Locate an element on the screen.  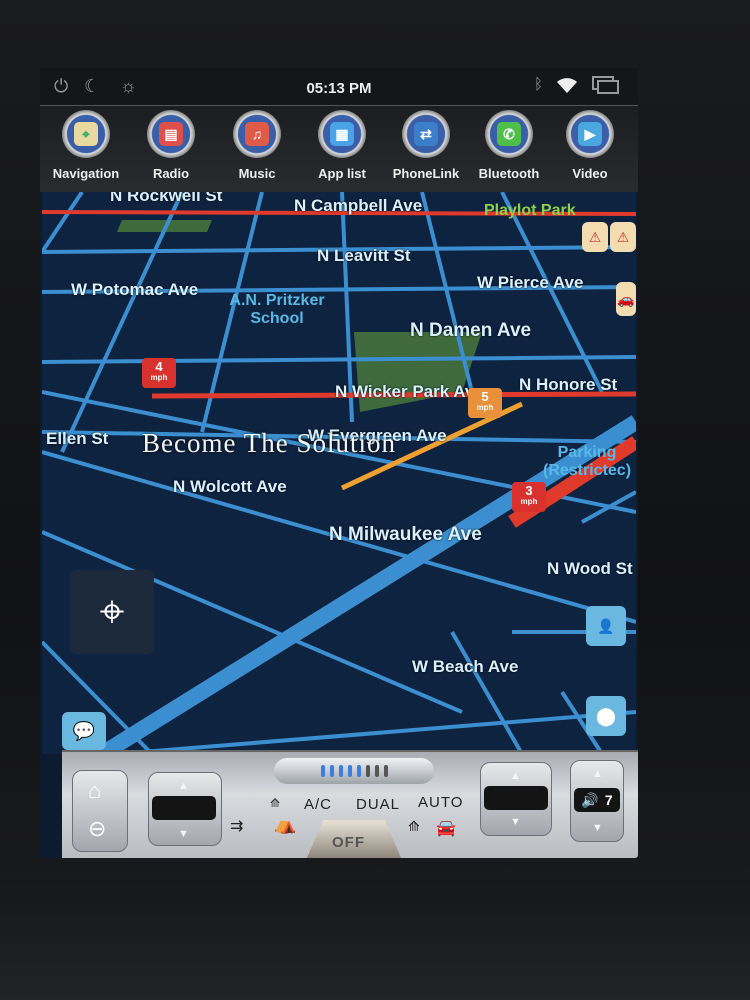
wifi-icon is located at coordinates (567, 87).